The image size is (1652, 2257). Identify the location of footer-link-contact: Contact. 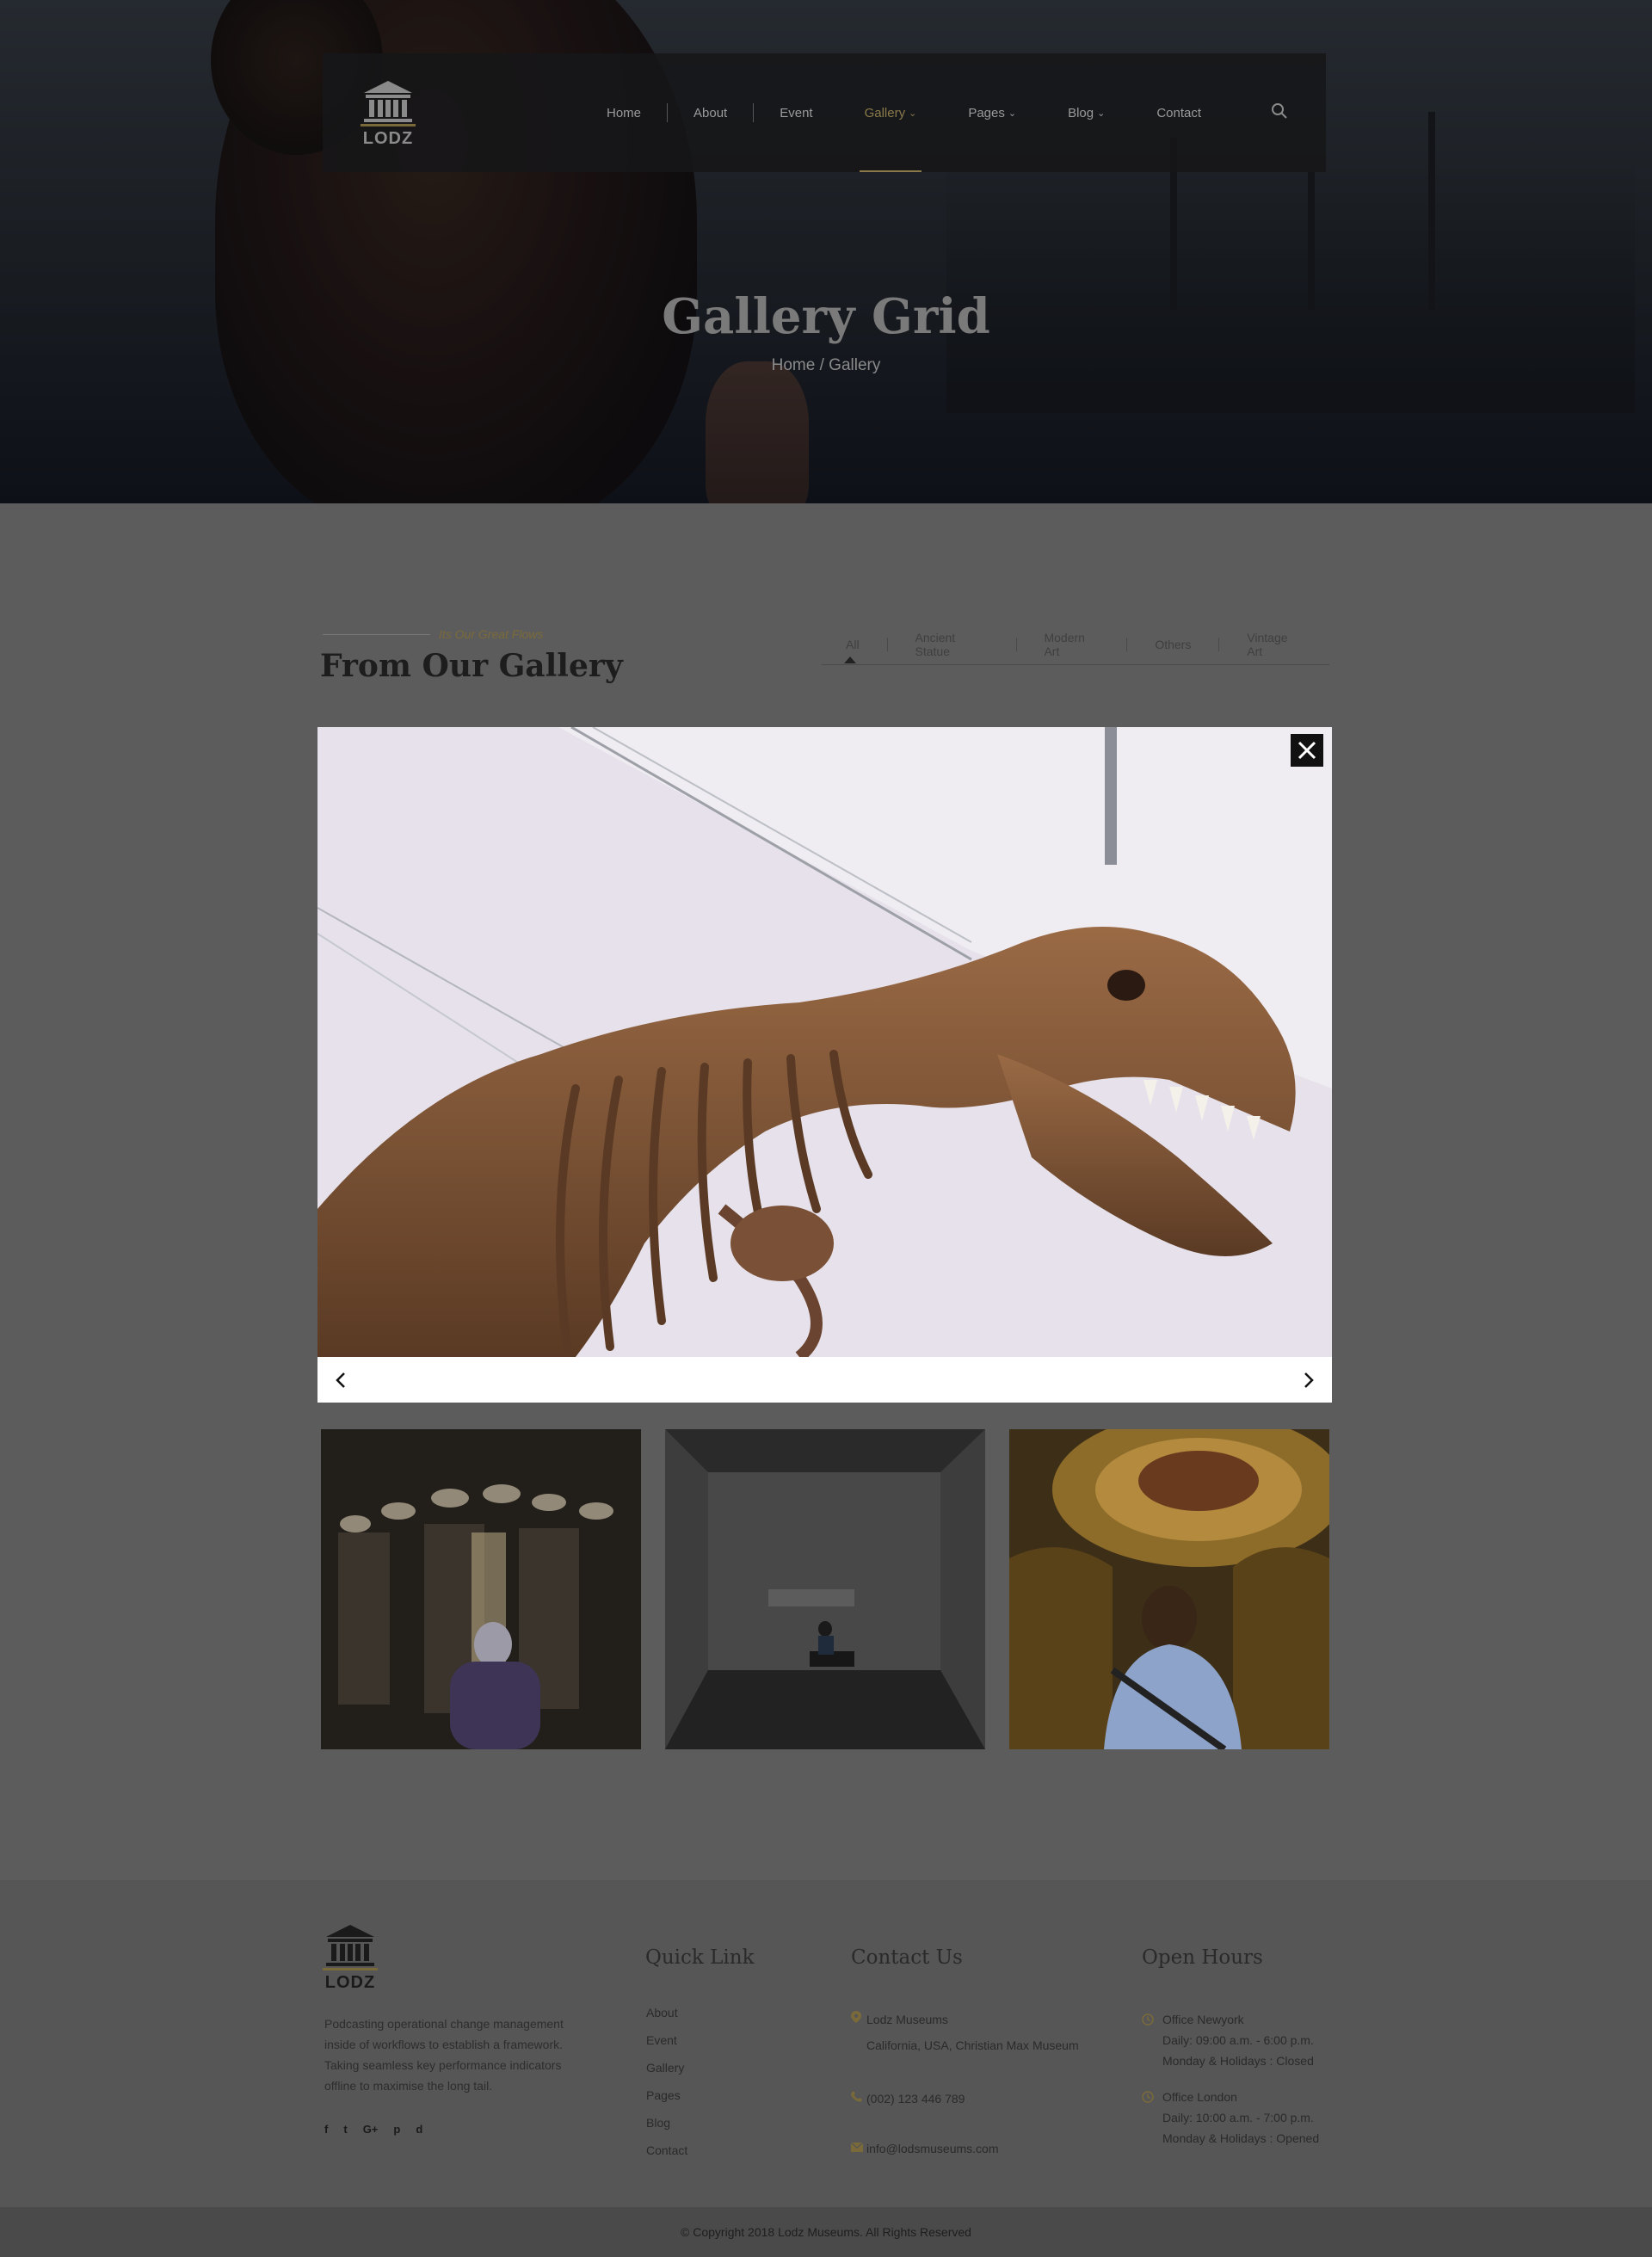
(666, 2157).